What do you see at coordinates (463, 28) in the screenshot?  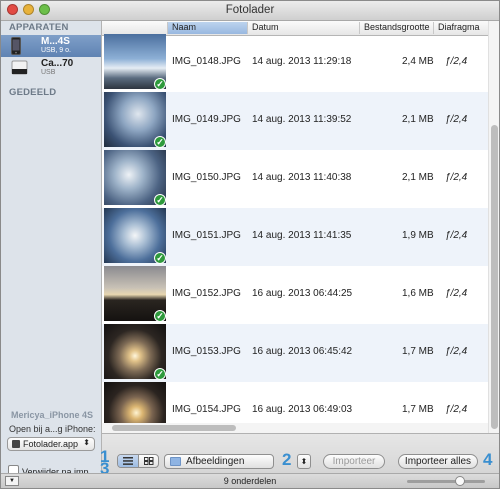 I see `column-header-aperture: Diafragma` at bounding box center [463, 28].